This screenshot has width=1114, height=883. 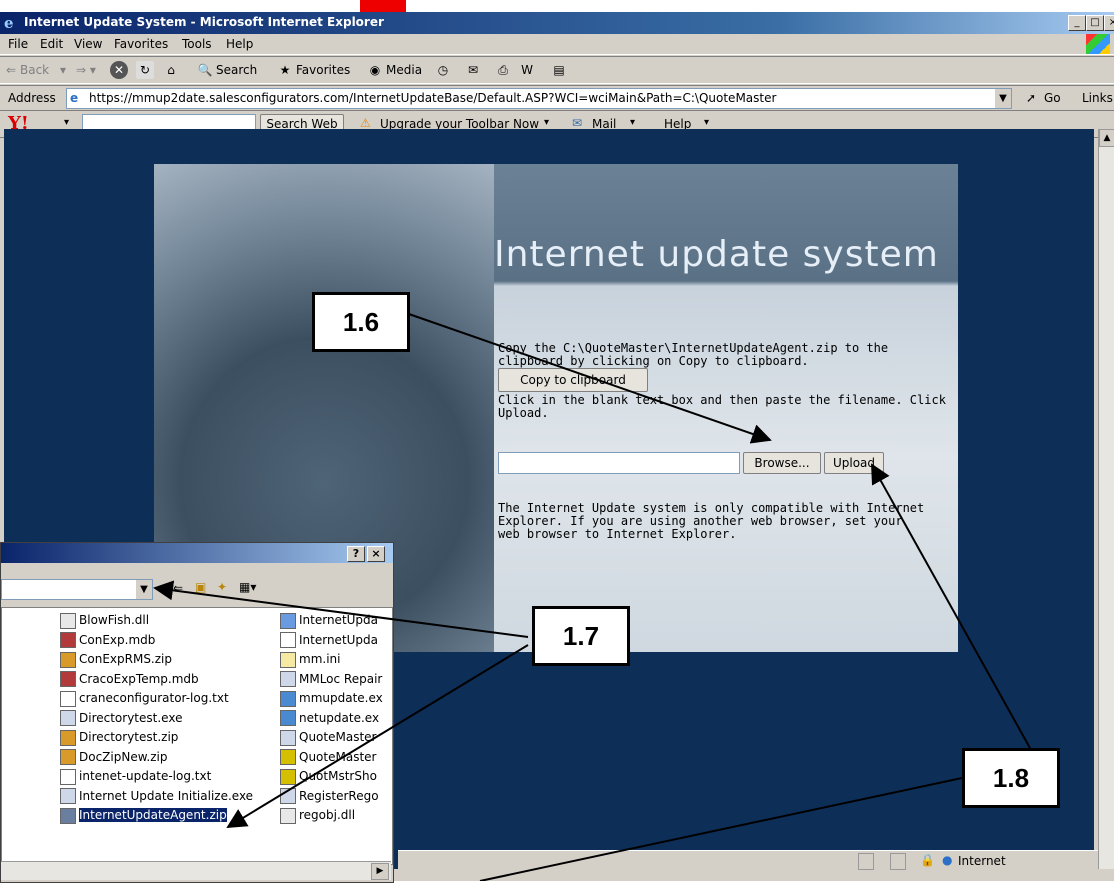 What do you see at coordinates (721, 829) in the screenshot?
I see `arrow-1-8-b` at bounding box center [721, 829].